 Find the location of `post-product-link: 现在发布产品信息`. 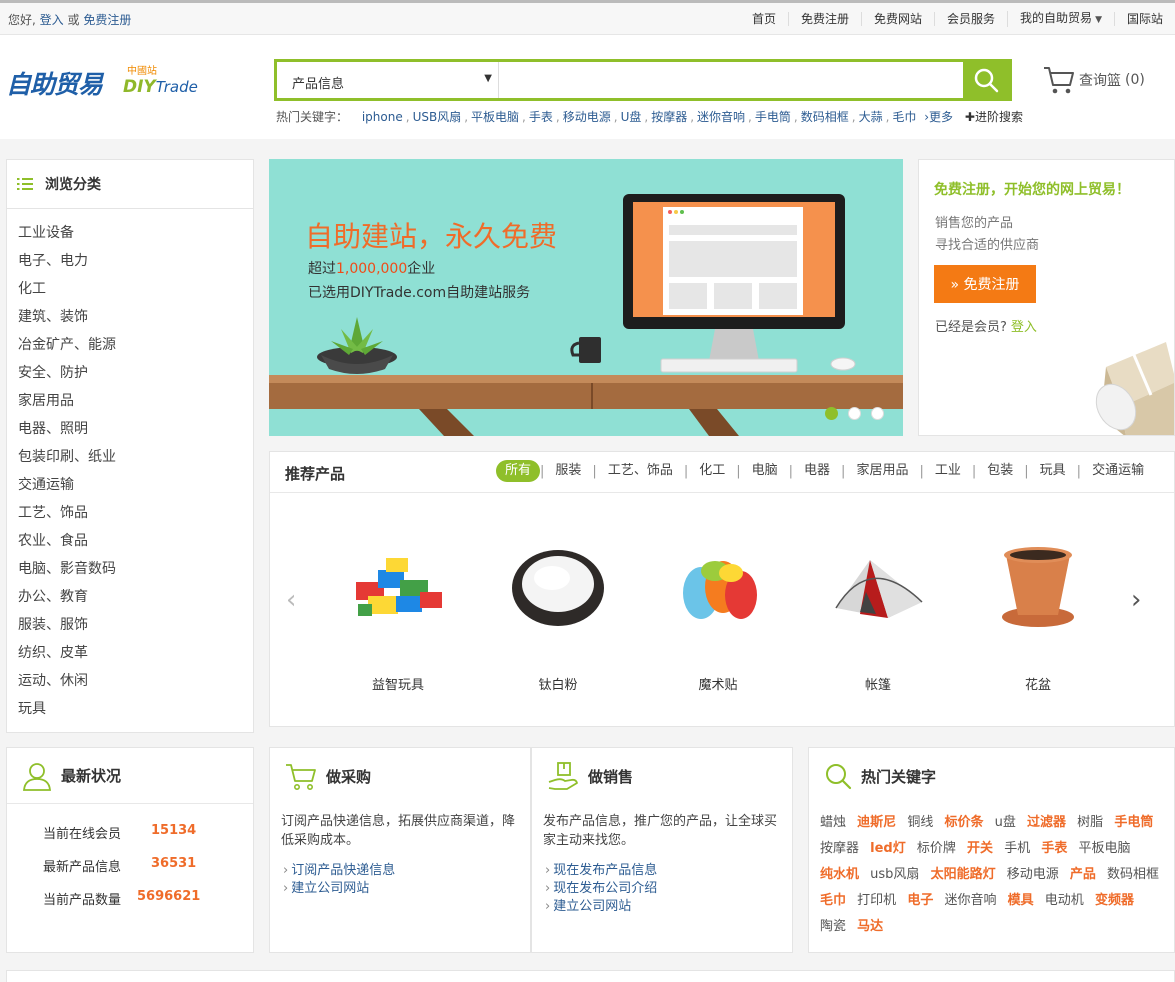

post-product-link: 现在发布产品信息 is located at coordinates (601, 871).